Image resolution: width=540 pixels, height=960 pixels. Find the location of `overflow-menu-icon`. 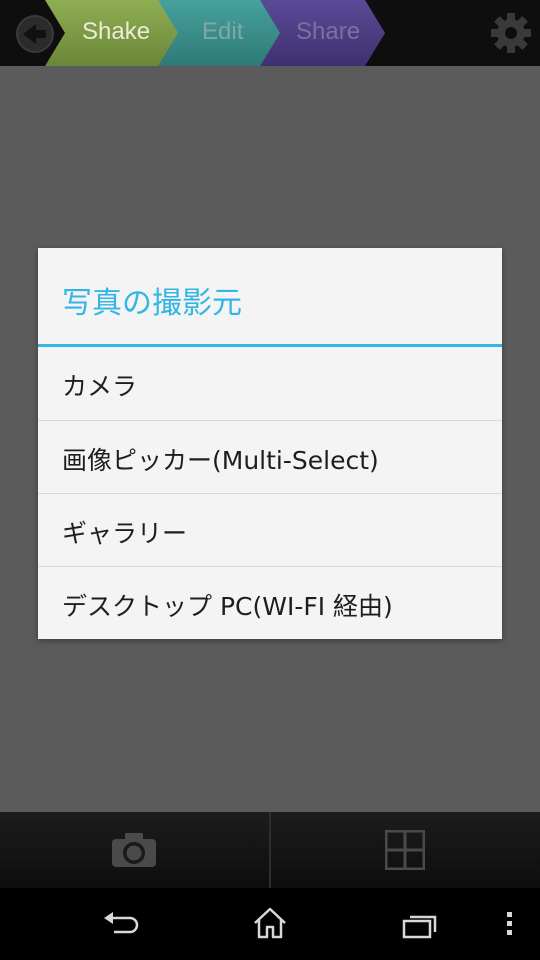

overflow-menu-icon is located at coordinates (509, 923).